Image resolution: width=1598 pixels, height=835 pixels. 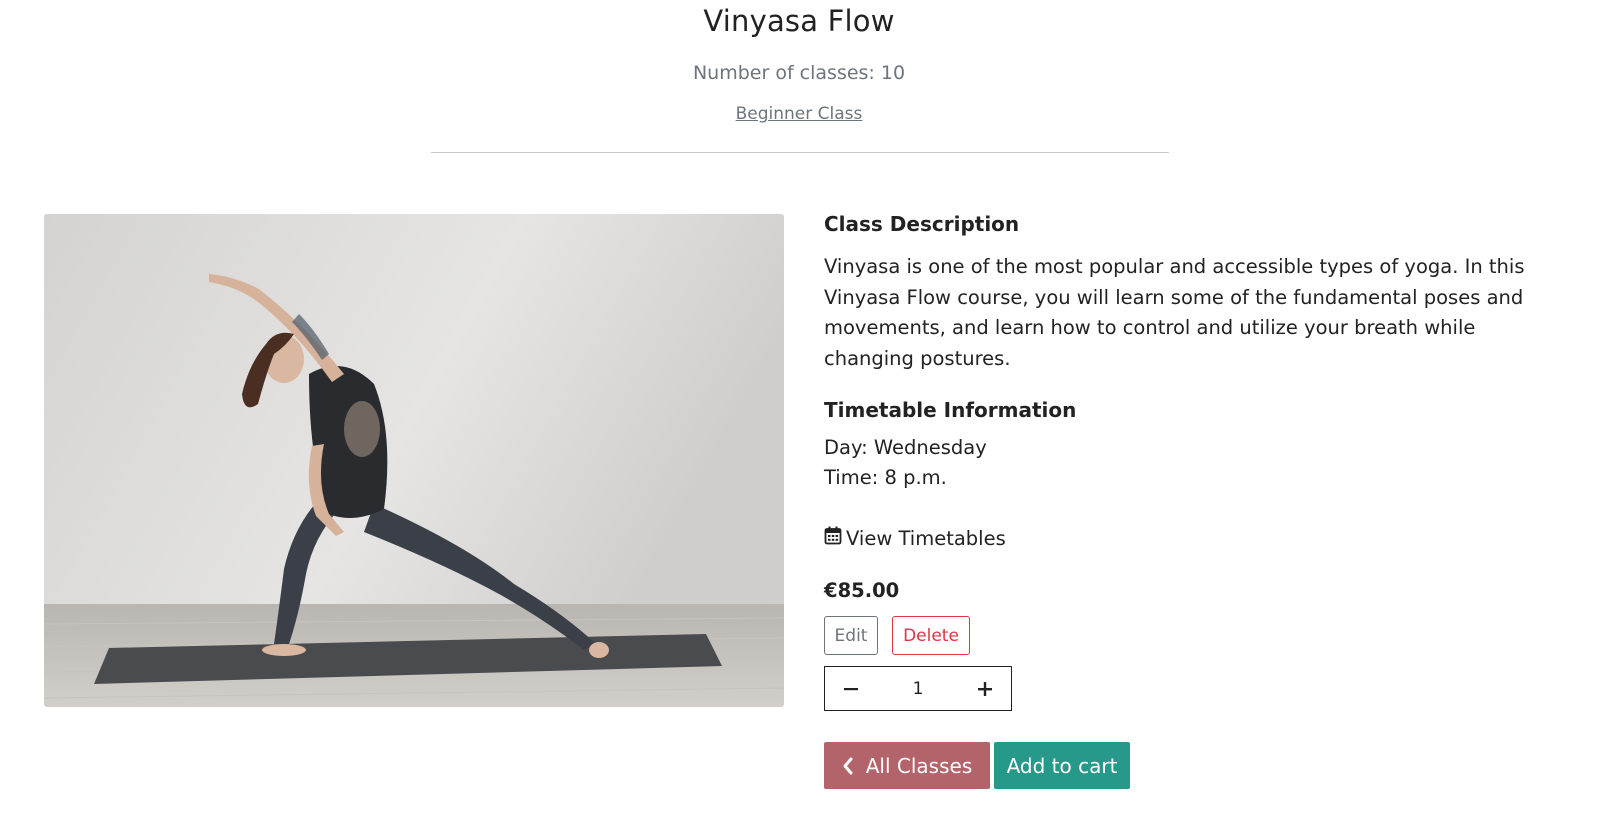 I want to click on add-to-cart-button: Add to cart, so click(x=1062, y=765).